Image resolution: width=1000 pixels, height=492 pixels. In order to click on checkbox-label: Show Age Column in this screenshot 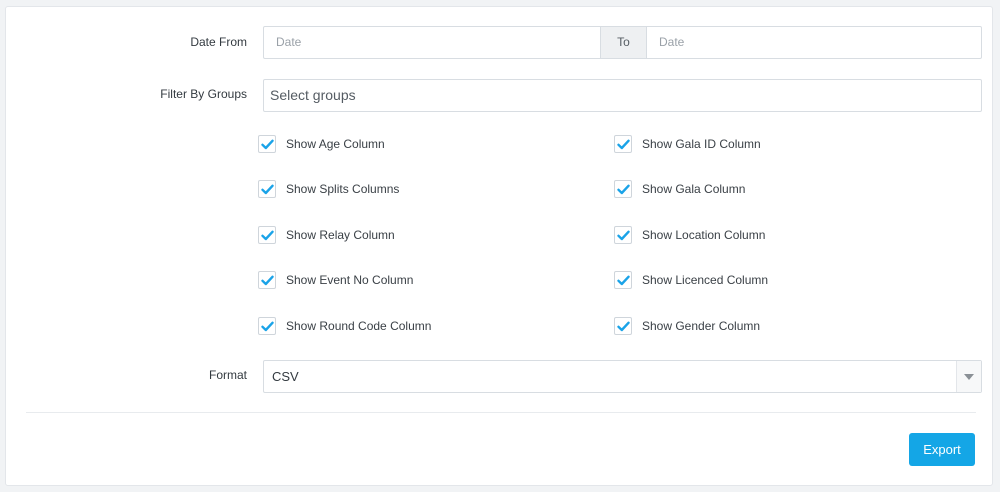, I will do `click(335, 144)`.